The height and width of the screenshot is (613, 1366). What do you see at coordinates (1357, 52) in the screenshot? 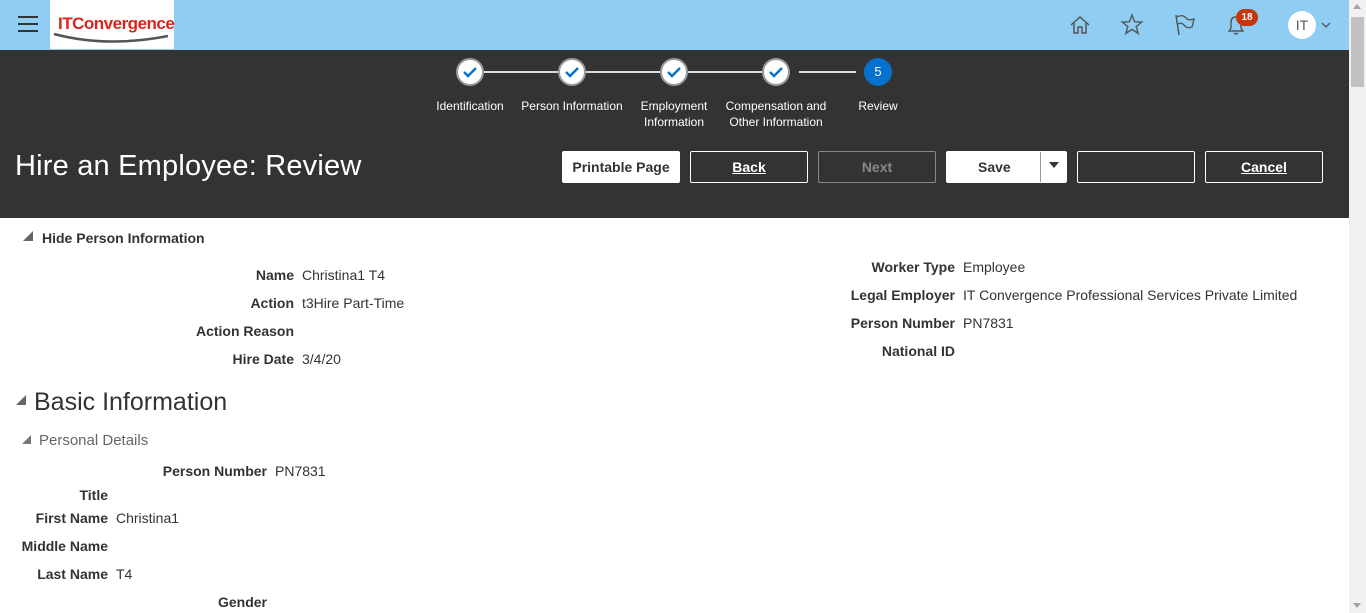
I see `scrollbar-thumb` at bounding box center [1357, 52].